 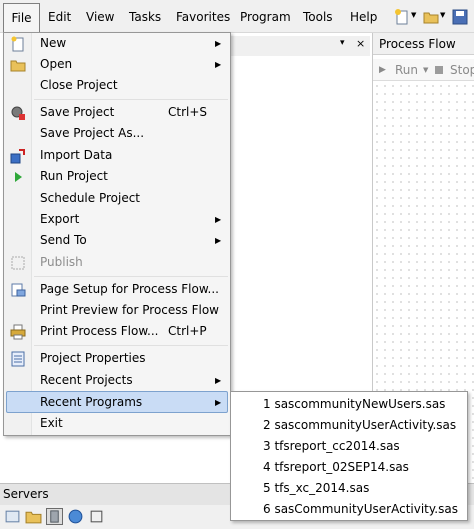 I want to click on menu-file: File, so click(x=21, y=18).